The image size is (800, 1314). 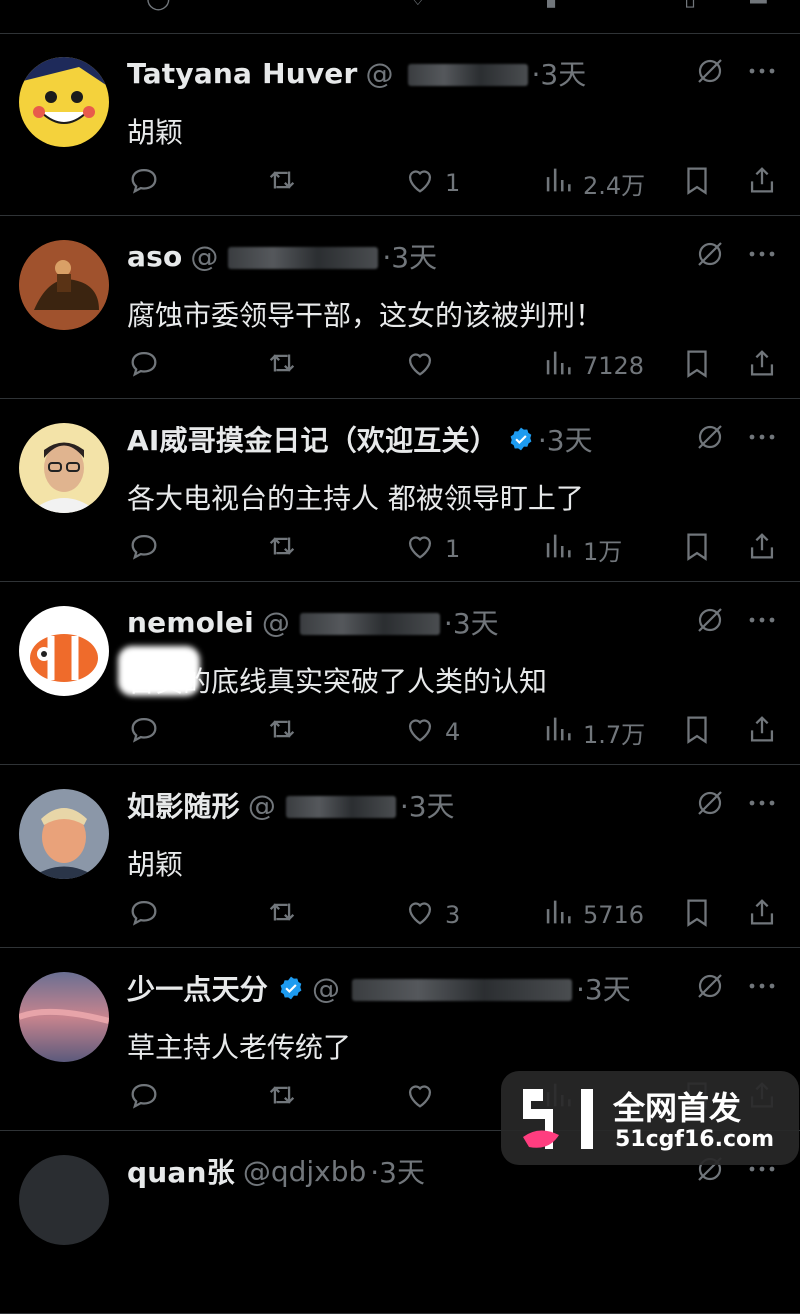 I want to click on tweet-header: aso @ ·3天, so click(x=282, y=256).